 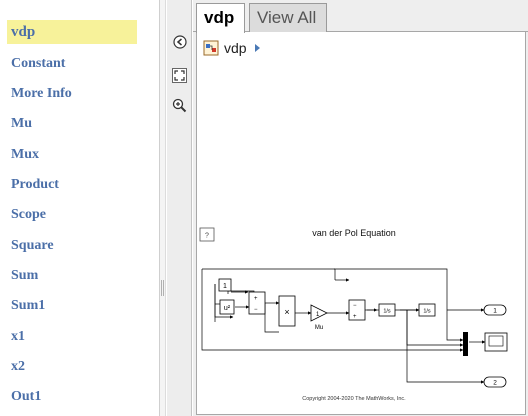 I want to click on tab-view-all: View All, so click(x=288, y=17).